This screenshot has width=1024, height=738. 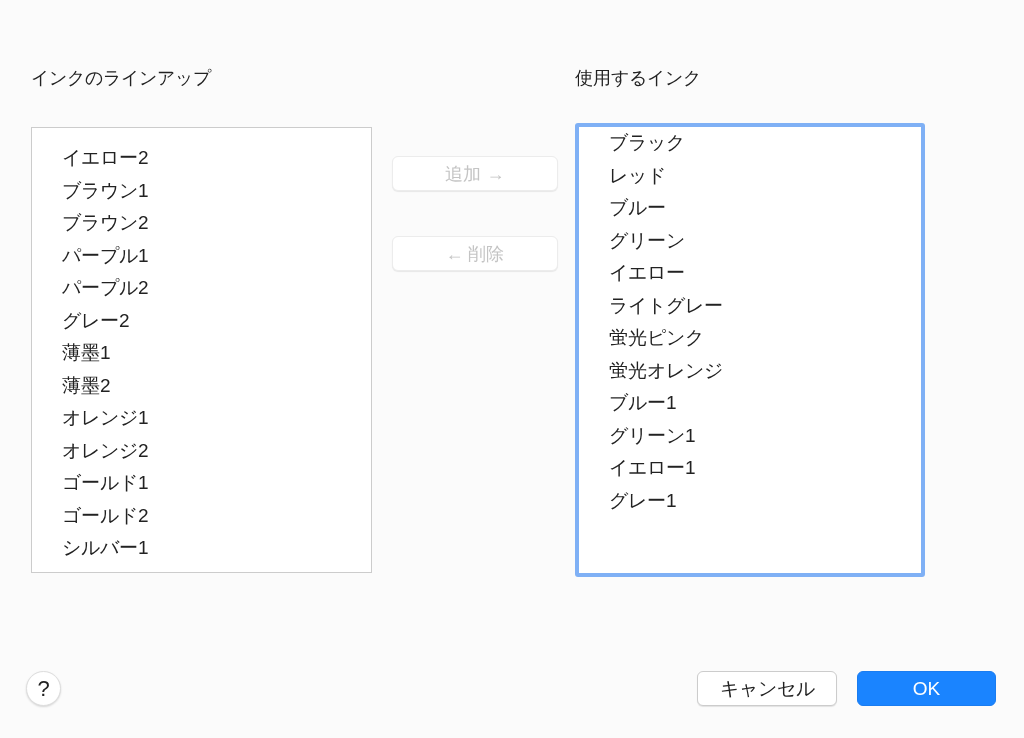 What do you see at coordinates (201, 223) in the screenshot?
I see `list-item: ブラウン2` at bounding box center [201, 223].